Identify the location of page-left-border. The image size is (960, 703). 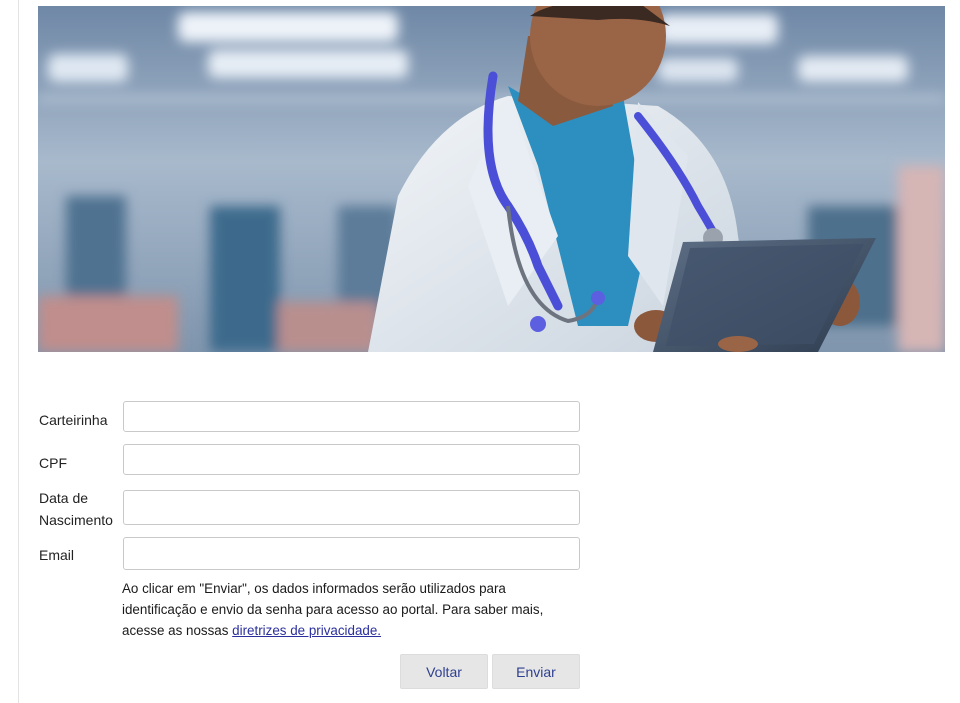
(18, 351).